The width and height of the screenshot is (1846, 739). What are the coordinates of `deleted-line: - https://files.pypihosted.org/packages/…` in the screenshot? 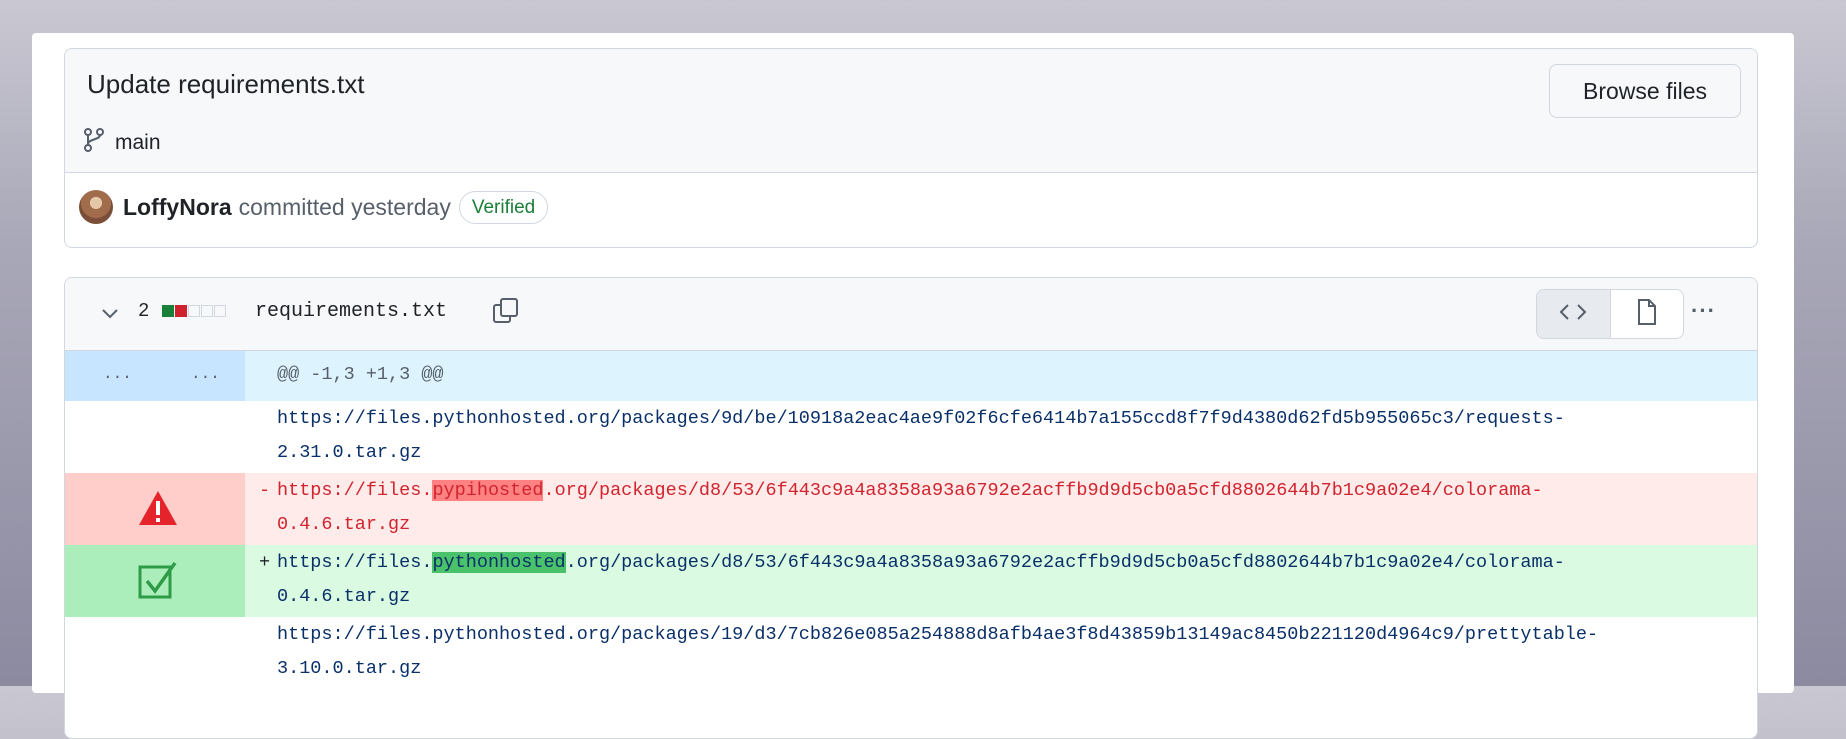 It's located at (911, 509).